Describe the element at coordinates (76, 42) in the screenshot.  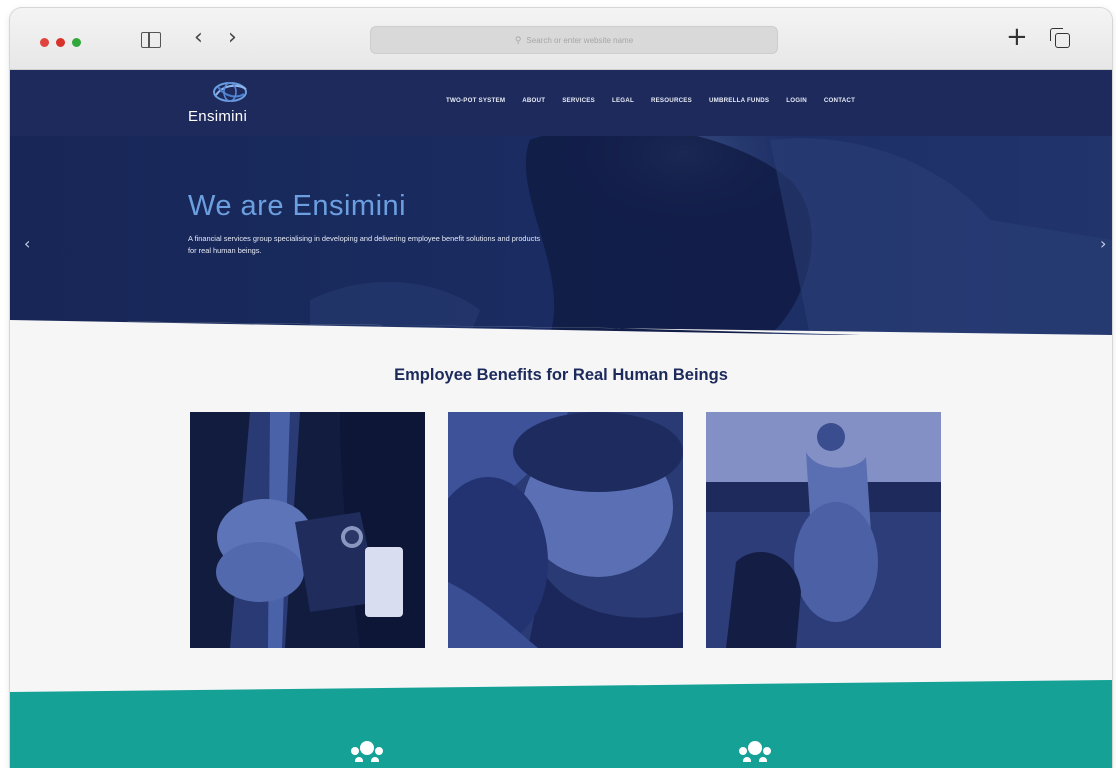
I see `zoom-window-button` at that location.